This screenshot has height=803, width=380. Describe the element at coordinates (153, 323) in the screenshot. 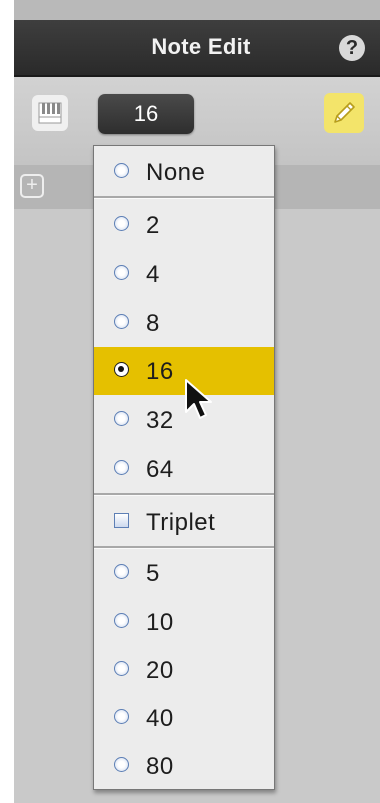

I see `menu-item-label: 8` at that location.